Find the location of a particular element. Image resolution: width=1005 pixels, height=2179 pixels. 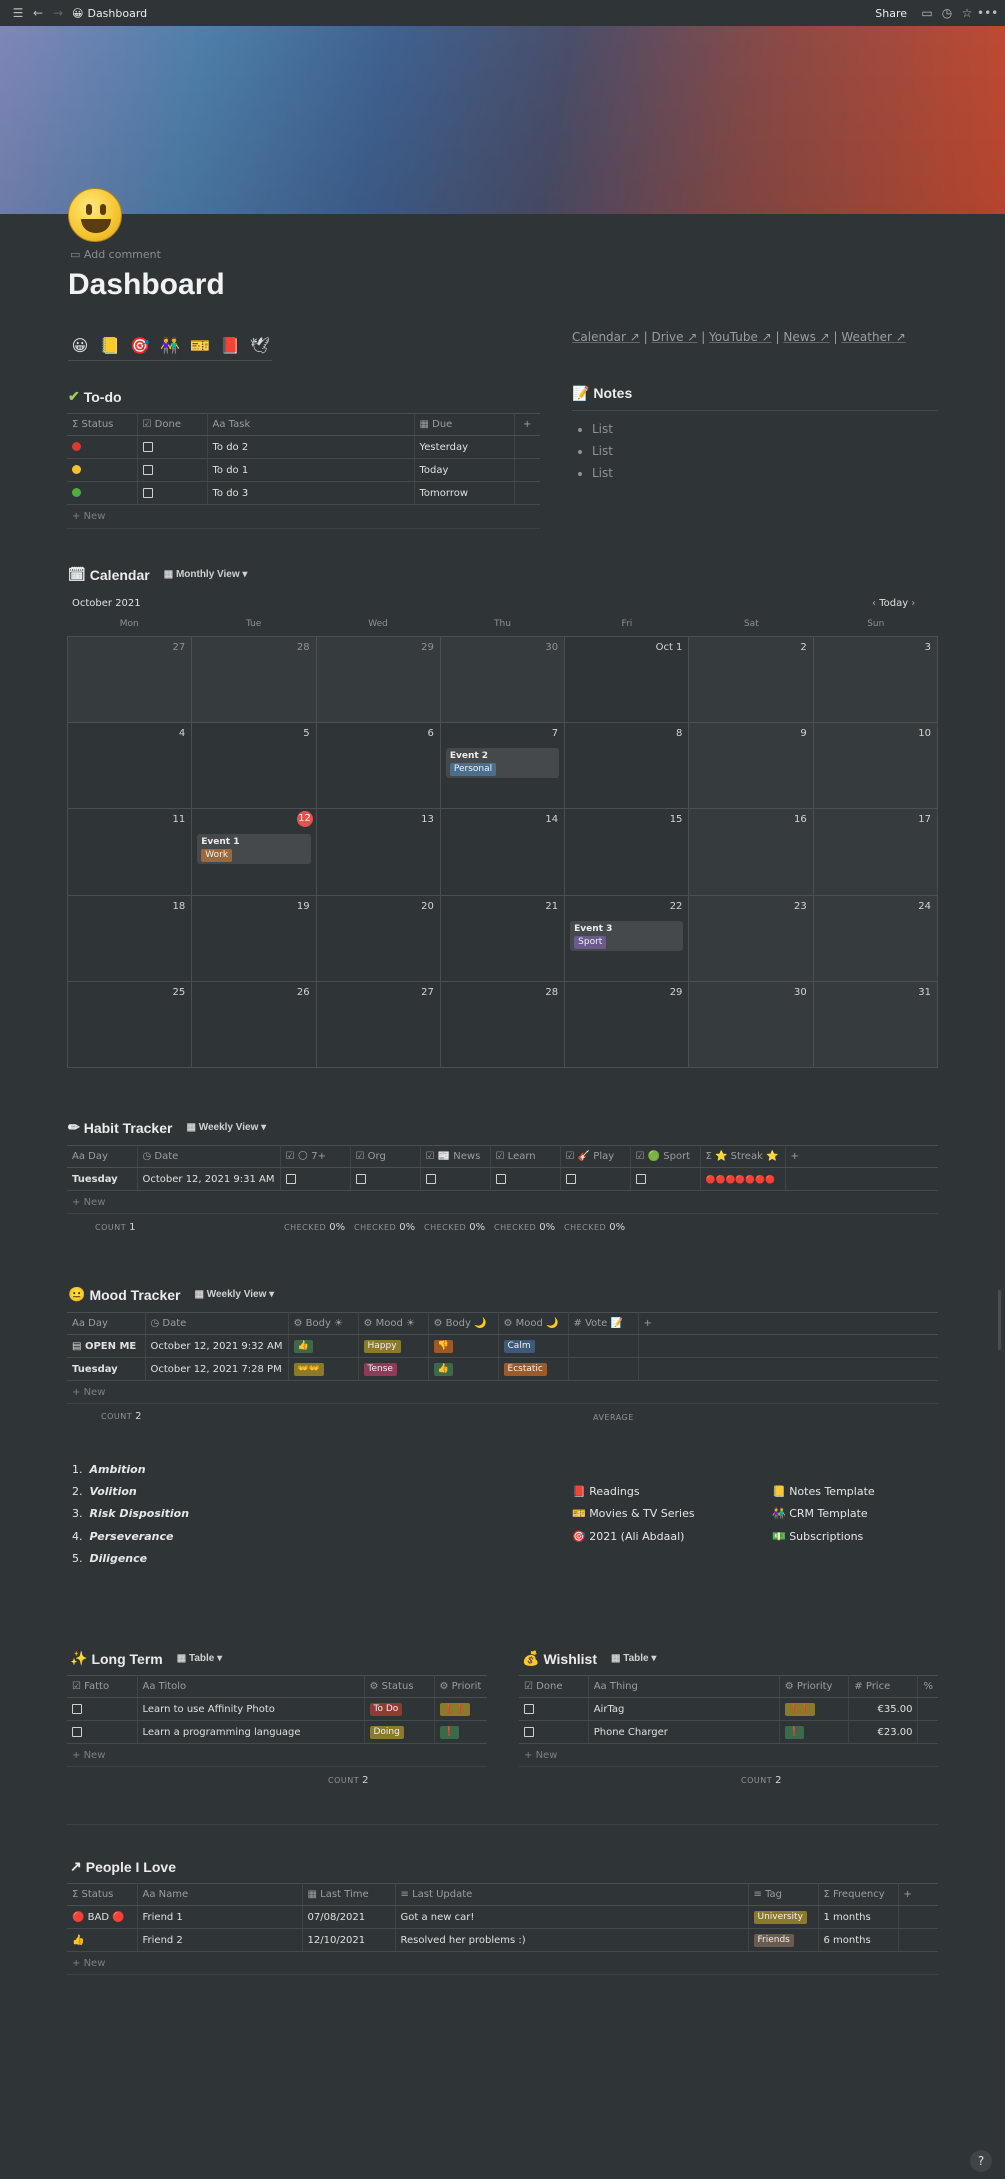

quick-icon-target: 🎯 is located at coordinates (140, 345).